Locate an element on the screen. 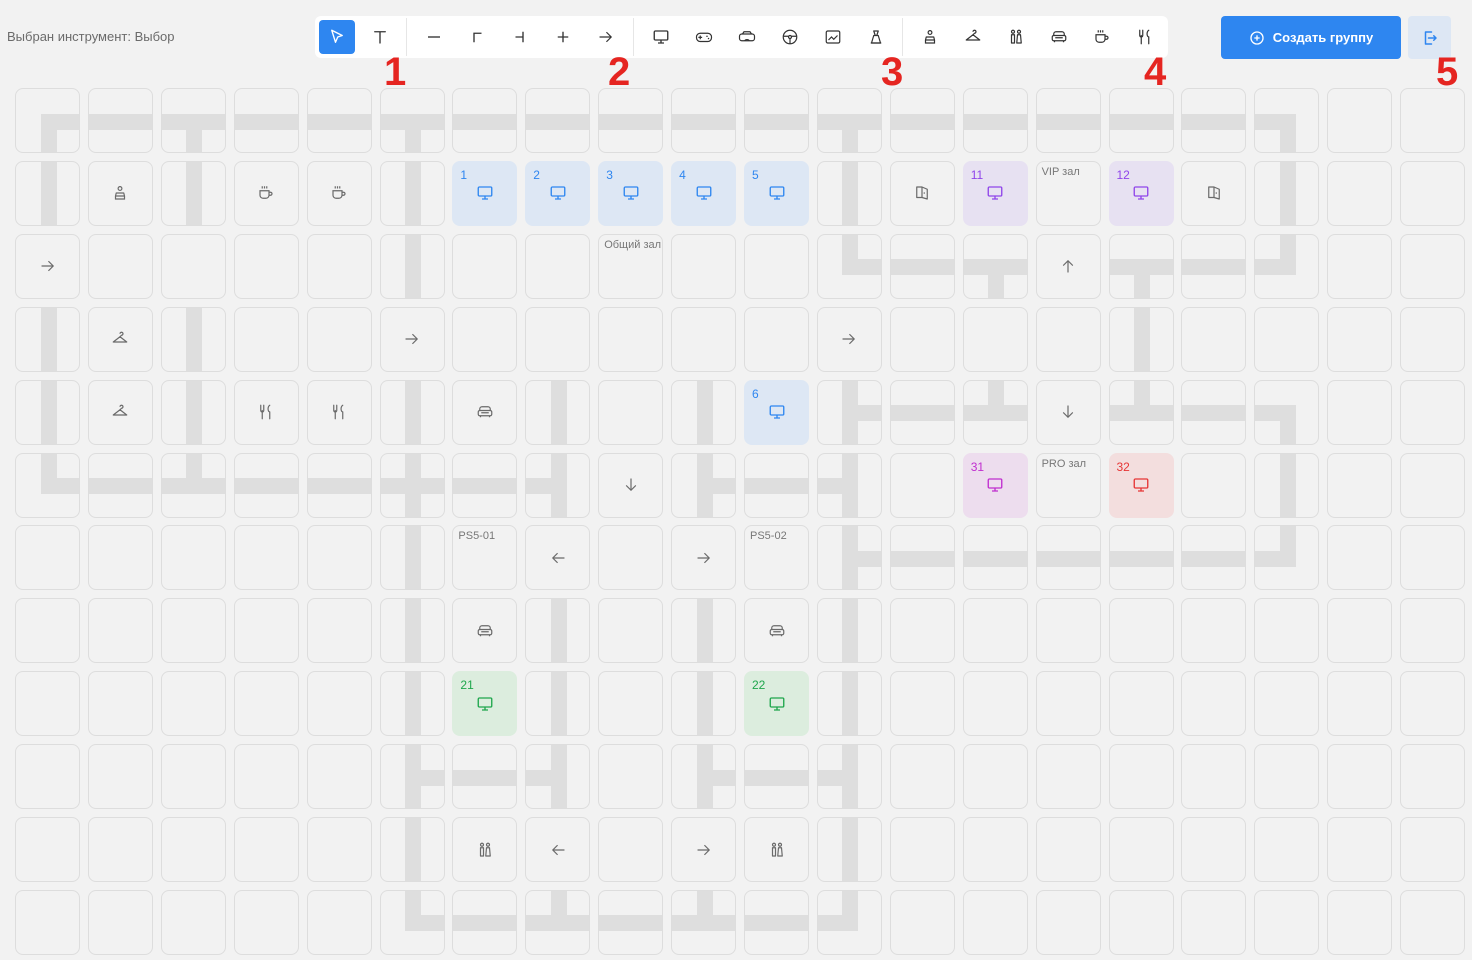 The image size is (1472, 960). tool-vr-headset-button is located at coordinates (747, 37).